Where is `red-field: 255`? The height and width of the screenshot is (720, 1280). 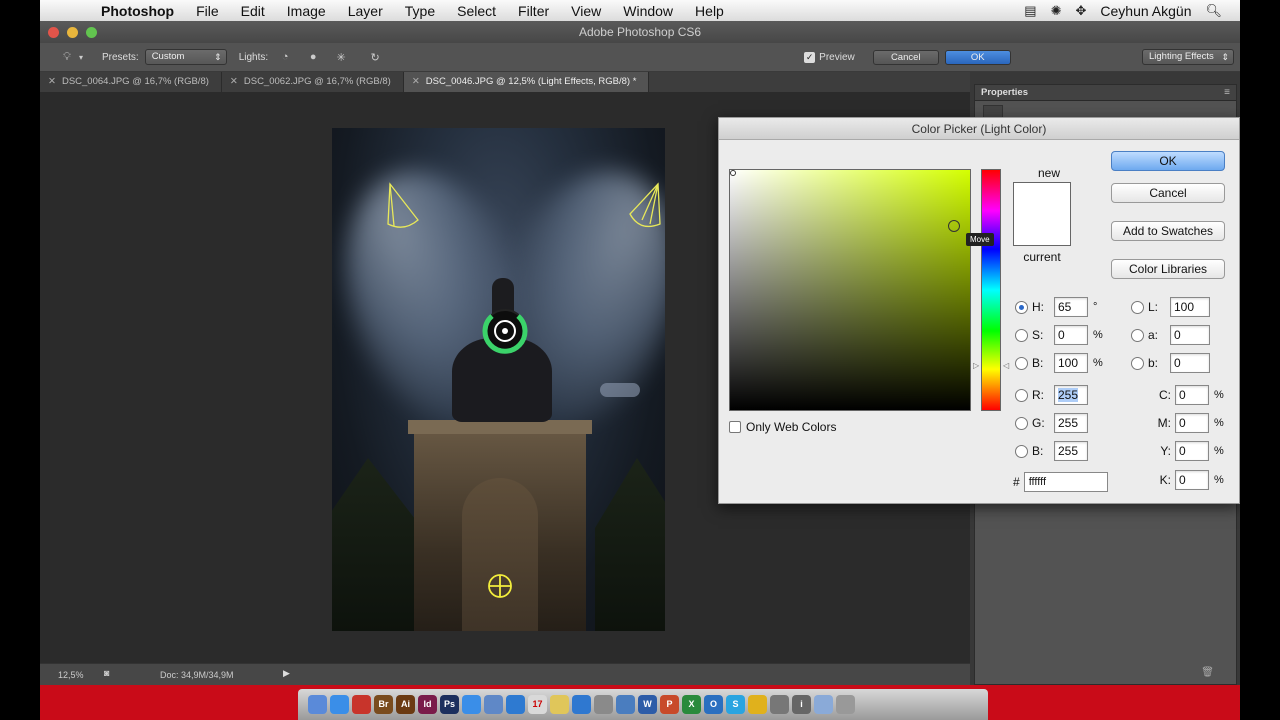
red-field: 255 is located at coordinates (1071, 395).